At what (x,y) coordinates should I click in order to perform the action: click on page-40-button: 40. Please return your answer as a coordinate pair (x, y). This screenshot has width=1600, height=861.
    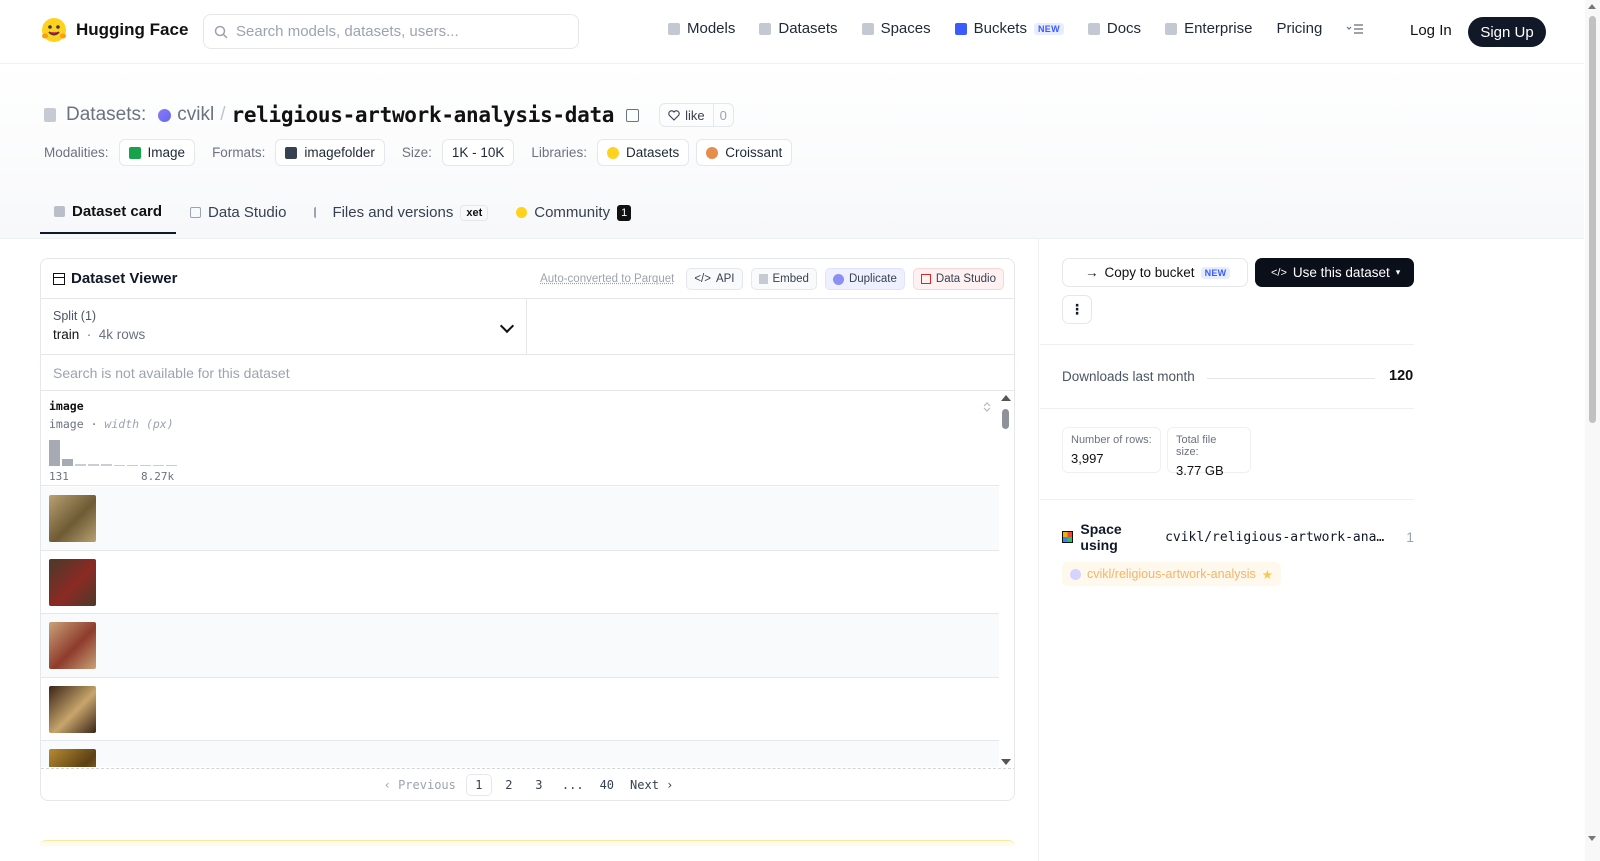
    Looking at the image, I should click on (607, 785).